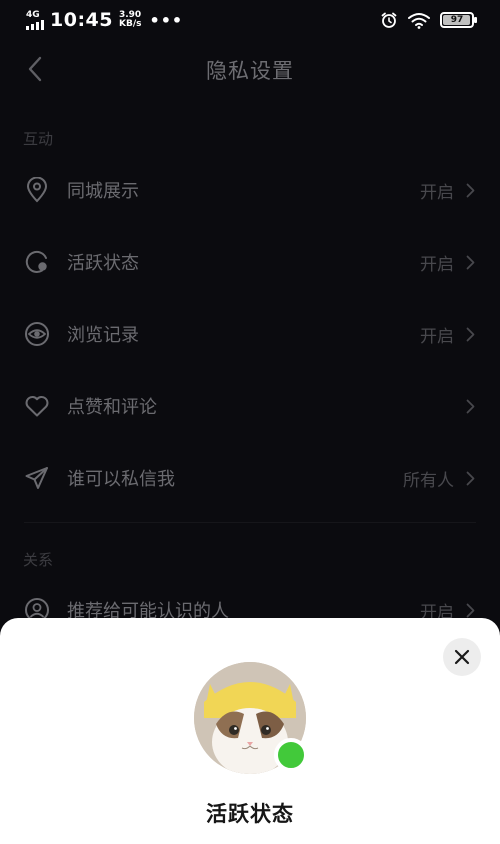 Image resolution: width=500 pixels, height=844 pixels. I want to click on close-icon, so click(462, 657).